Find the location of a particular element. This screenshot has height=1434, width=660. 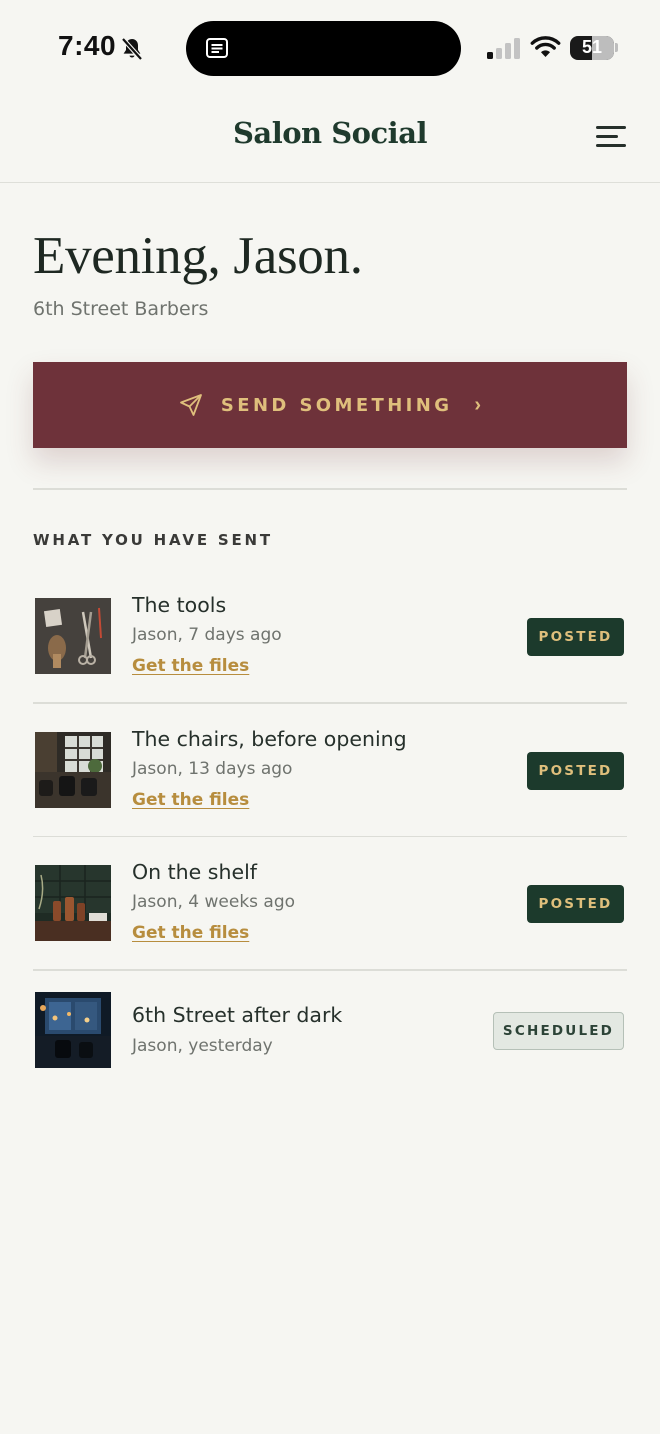

app-header: Salon Social is located at coordinates (330, 139).